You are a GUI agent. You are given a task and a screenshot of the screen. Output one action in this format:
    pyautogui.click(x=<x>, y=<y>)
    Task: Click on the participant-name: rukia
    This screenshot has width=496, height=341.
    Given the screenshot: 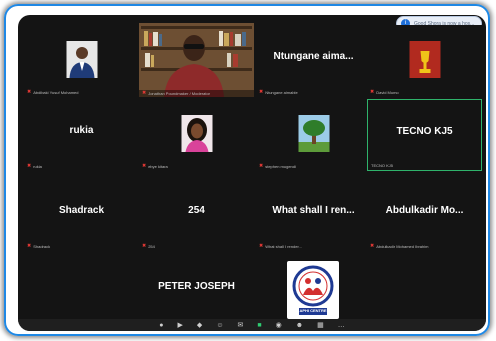 What is the action you would take?
    pyautogui.click(x=81, y=130)
    